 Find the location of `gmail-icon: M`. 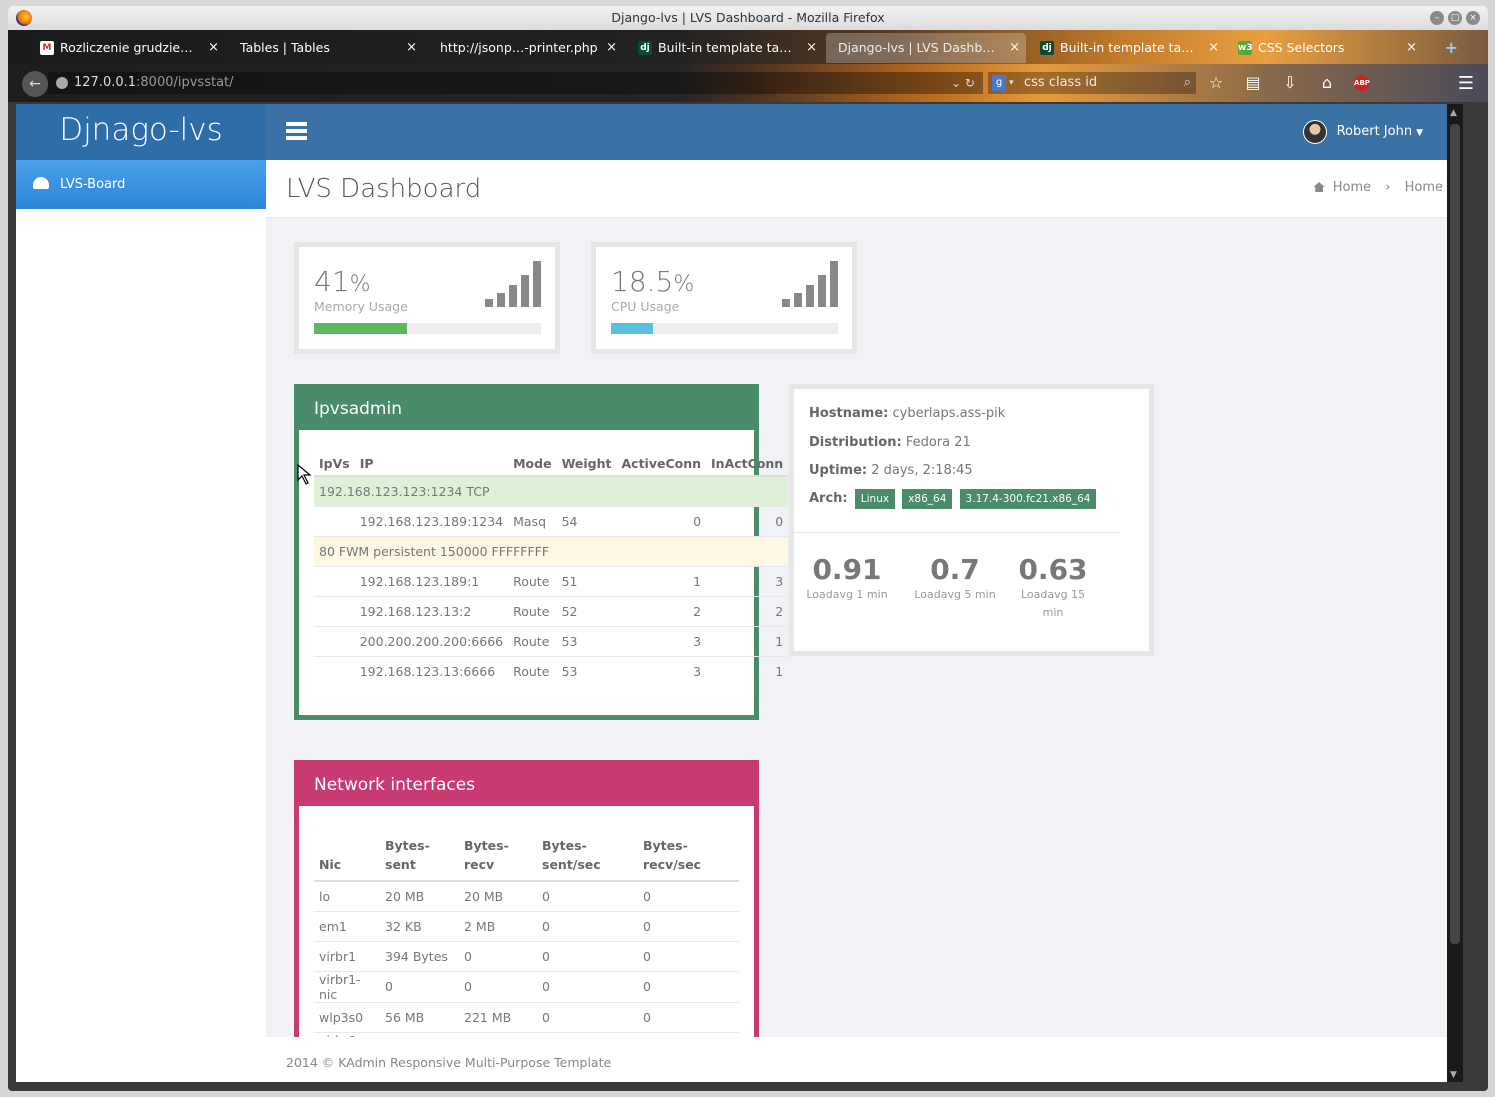

gmail-icon: M is located at coordinates (47, 48).